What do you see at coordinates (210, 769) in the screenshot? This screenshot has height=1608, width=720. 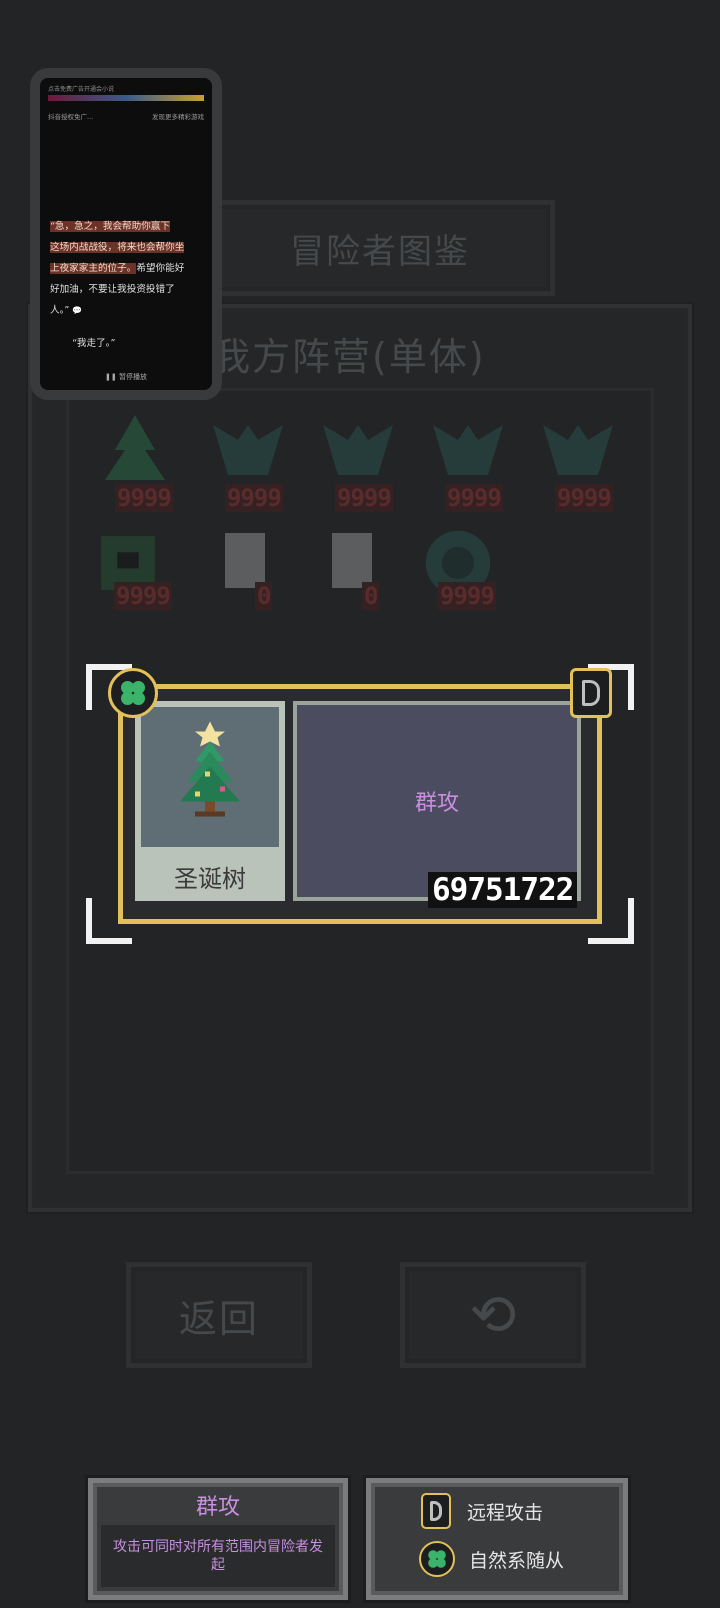 I see `christmas-tree-icon` at bounding box center [210, 769].